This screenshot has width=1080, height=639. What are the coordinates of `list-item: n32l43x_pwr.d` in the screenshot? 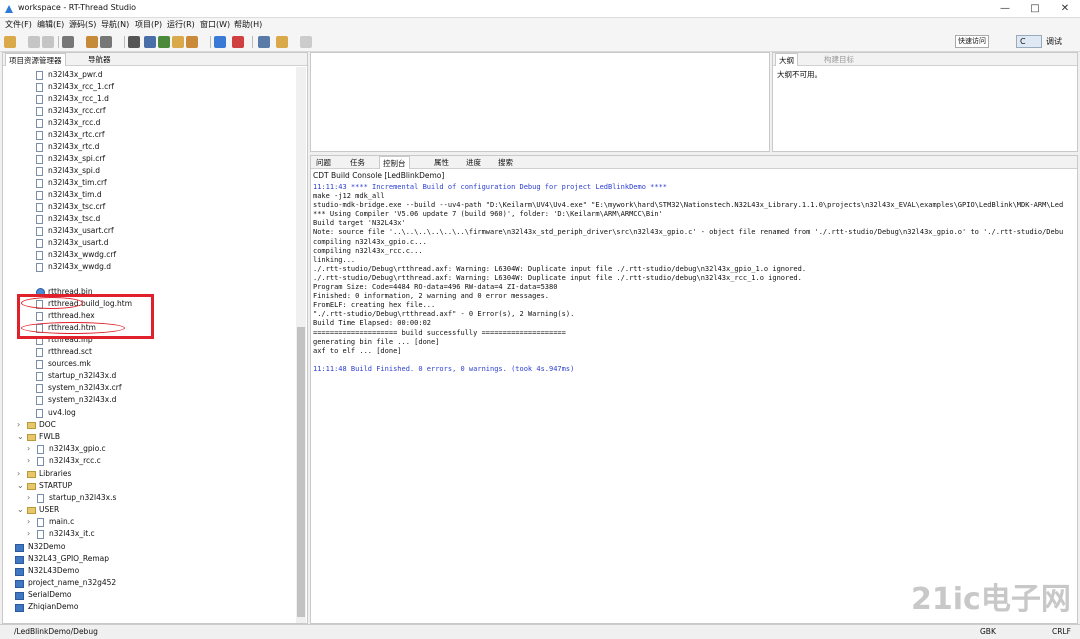 It's located at (69, 75).